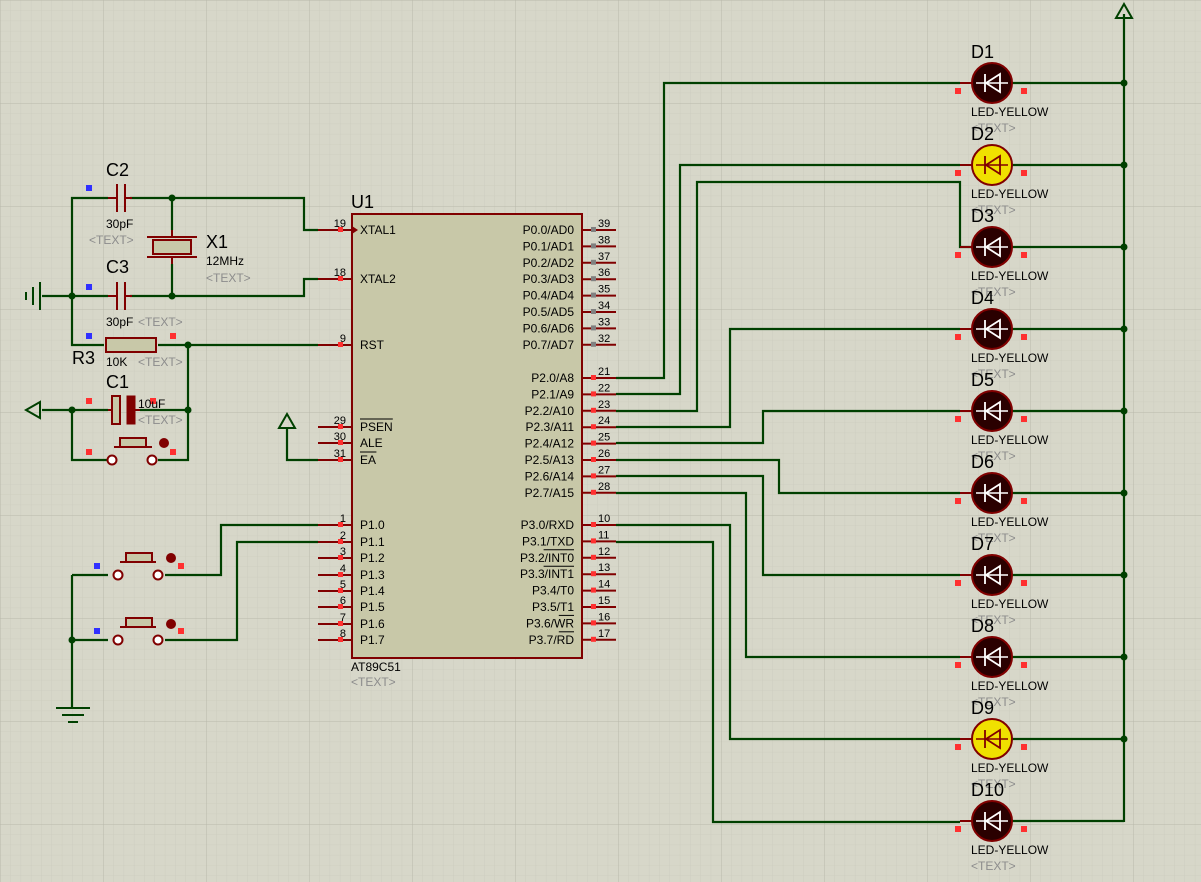 The width and height of the screenshot is (1201, 882). What do you see at coordinates (164, 443) in the screenshot?
I see `reset-button-actuator-icon` at bounding box center [164, 443].